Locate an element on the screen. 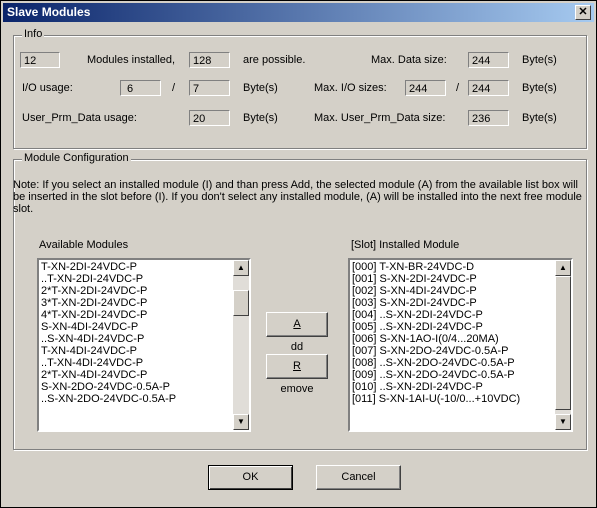 The image size is (597, 508). list-item: S-XN-2DO-24VDC-0.5A-P is located at coordinates (136, 387).